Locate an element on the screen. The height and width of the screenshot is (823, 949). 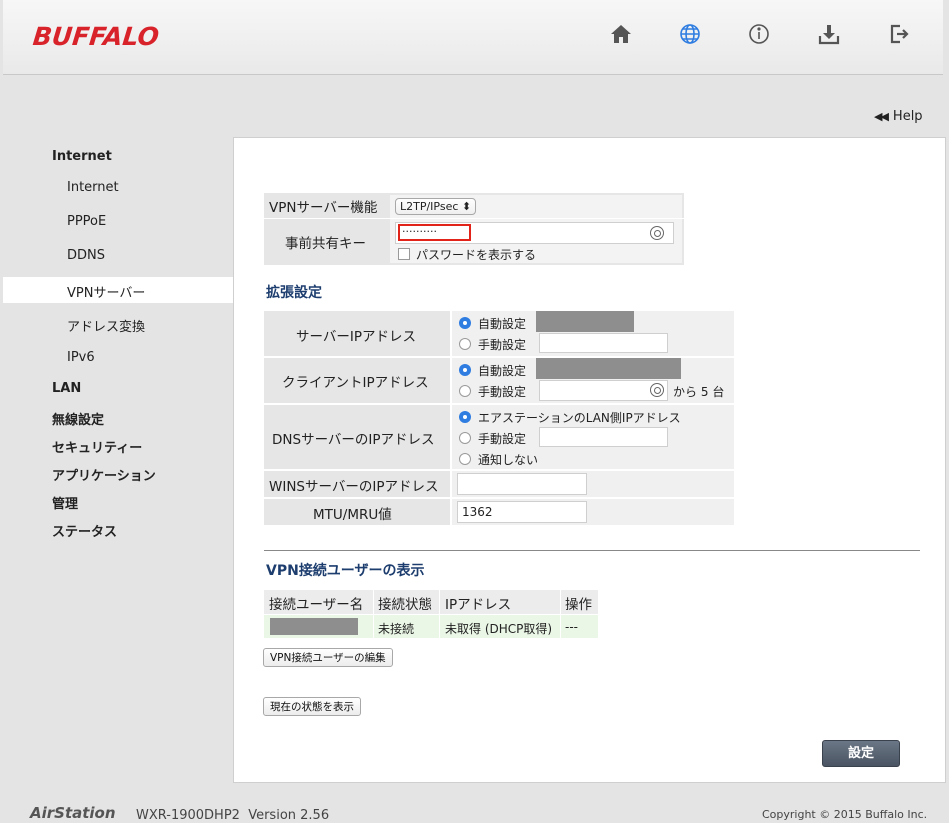
server-ip-manual-radio is located at coordinates (465, 344).